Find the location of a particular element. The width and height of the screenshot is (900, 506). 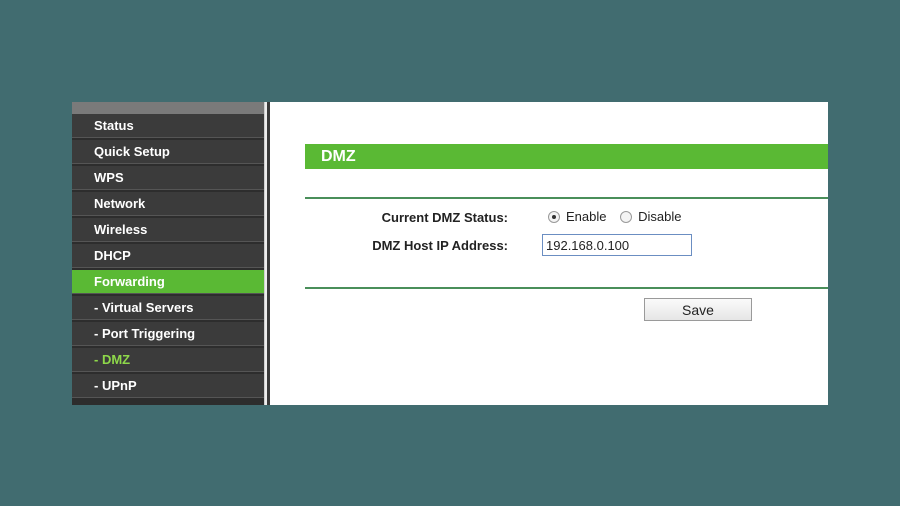

enable-radio-label: Enable is located at coordinates (586, 216).